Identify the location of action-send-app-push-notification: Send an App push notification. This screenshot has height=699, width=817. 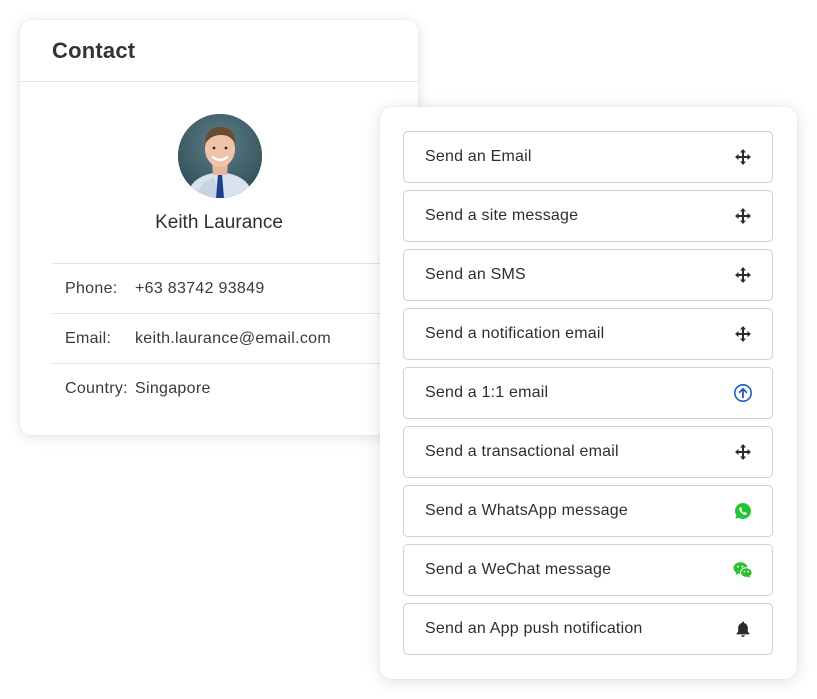
(588, 629).